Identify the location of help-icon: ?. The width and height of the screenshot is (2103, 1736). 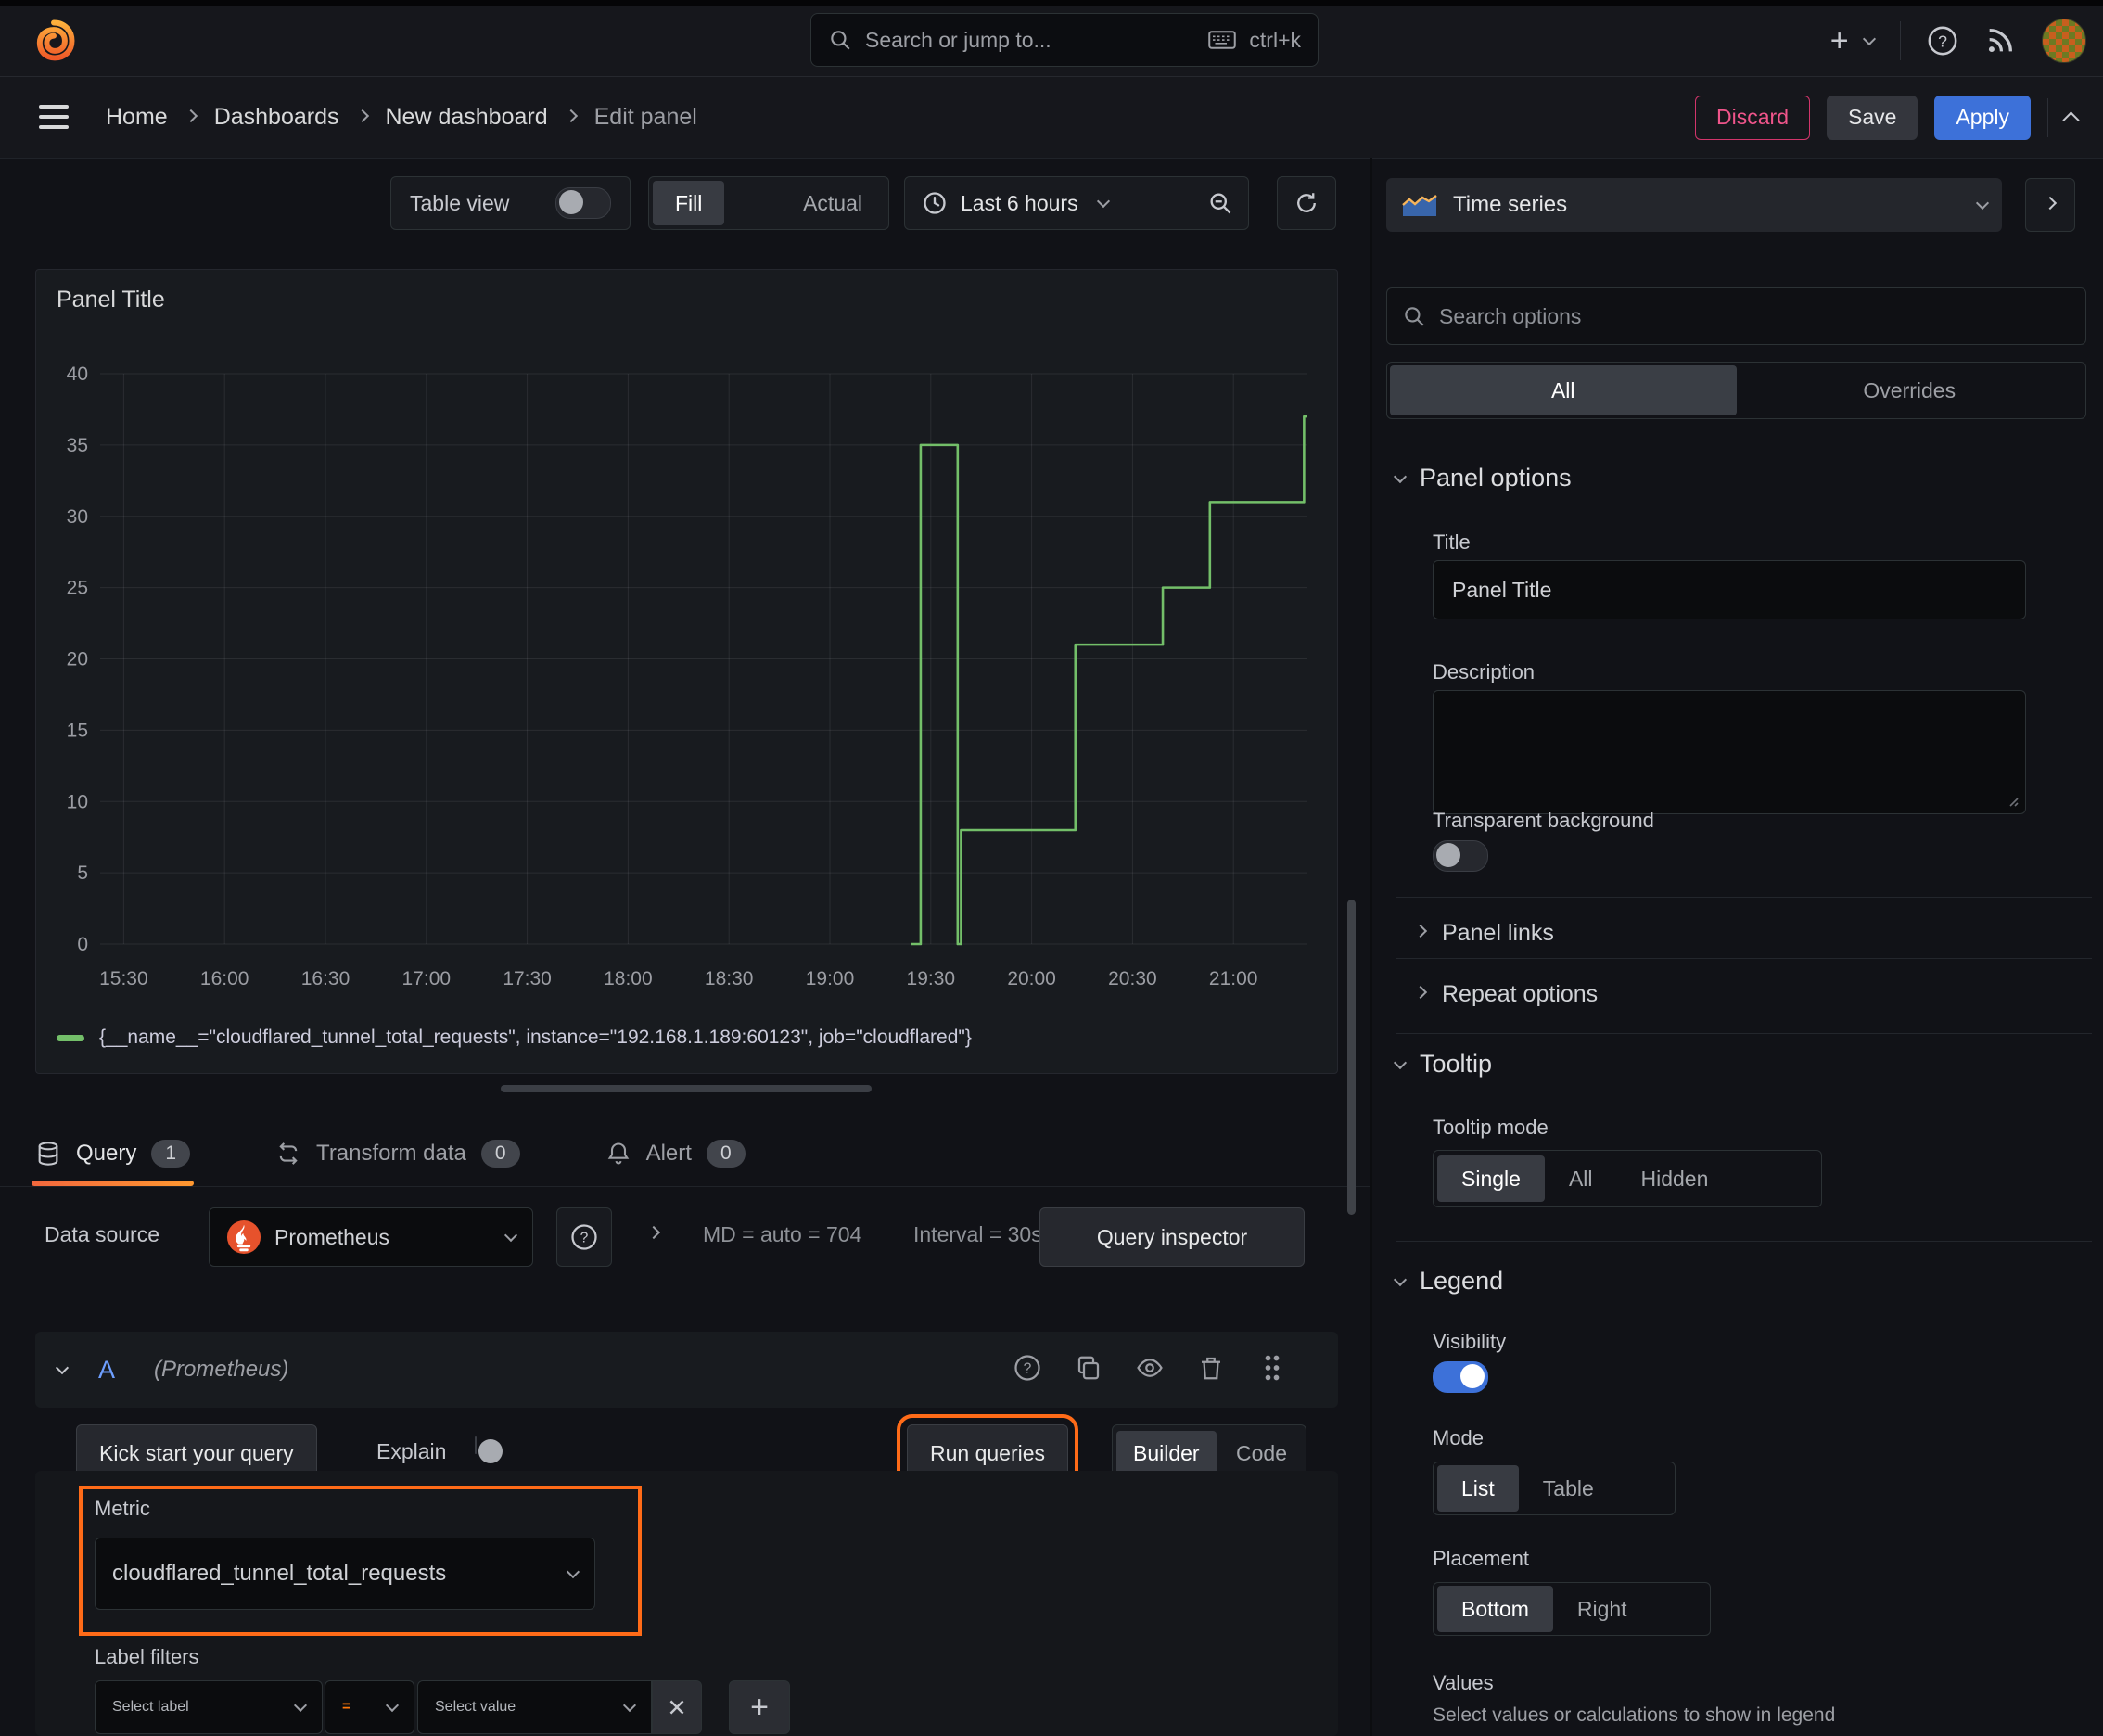
(1942, 41).